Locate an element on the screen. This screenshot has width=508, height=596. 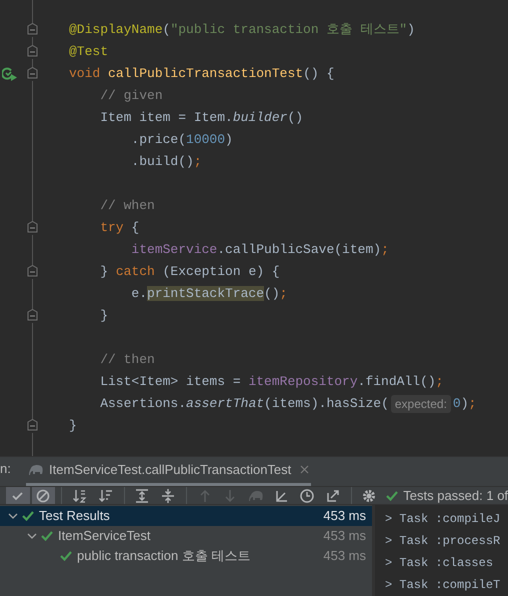
code-line: try { is located at coordinates (119, 228).